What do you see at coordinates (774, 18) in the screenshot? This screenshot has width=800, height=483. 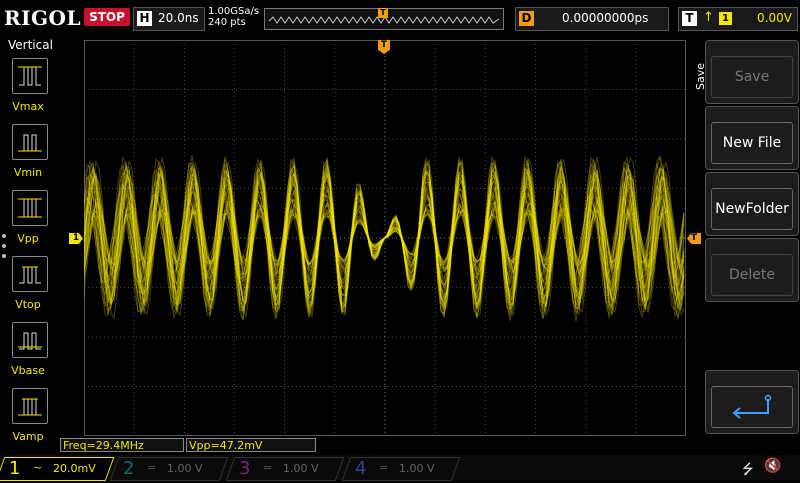 I see `trigger-level-value: 0.00V` at bounding box center [774, 18].